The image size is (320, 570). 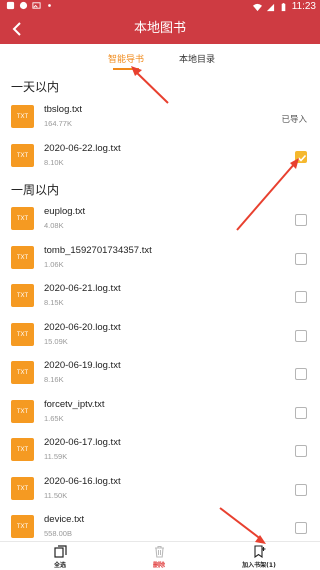 What do you see at coordinates (82, 481) in the screenshot?
I see `file-name: 2020-06-16.log.txt` at bounding box center [82, 481].